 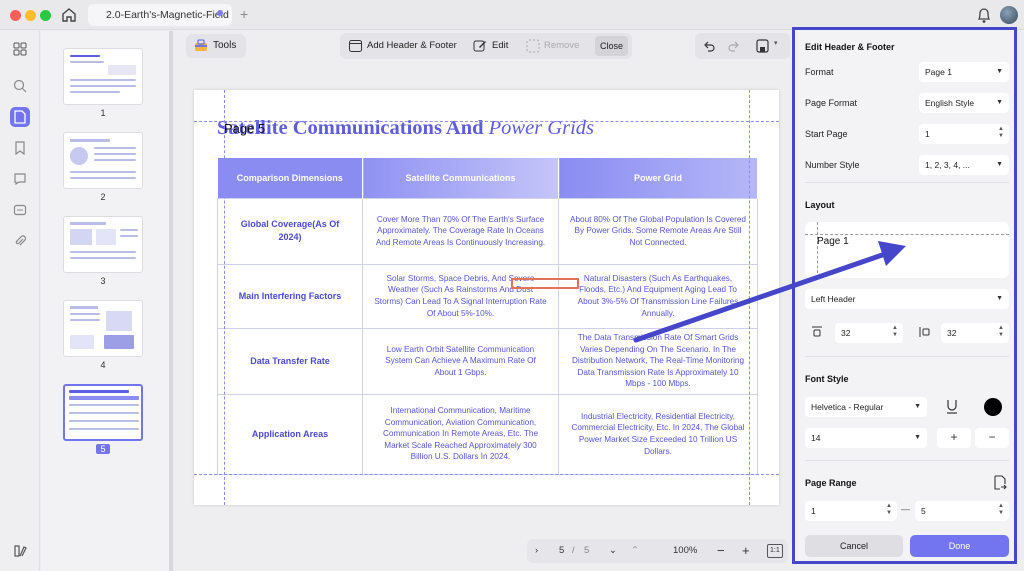 I want to click on prev-page-icon: ⌃, so click(x=635, y=551).